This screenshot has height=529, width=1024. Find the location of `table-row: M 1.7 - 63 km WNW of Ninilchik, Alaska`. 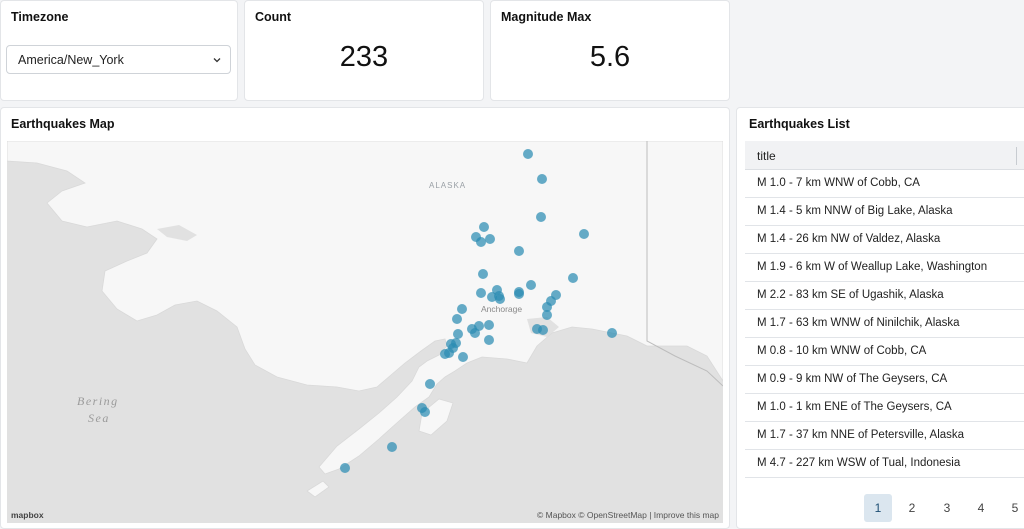

table-row: M 1.7 - 63 km WNW of Ninilchik, Alaska is located at coordinates (884, 324).